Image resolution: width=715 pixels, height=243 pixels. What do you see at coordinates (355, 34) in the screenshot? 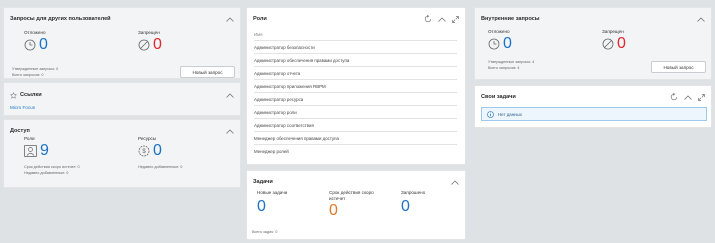
I see `roles-column-header: Имя` at bounding box center [355, 34].